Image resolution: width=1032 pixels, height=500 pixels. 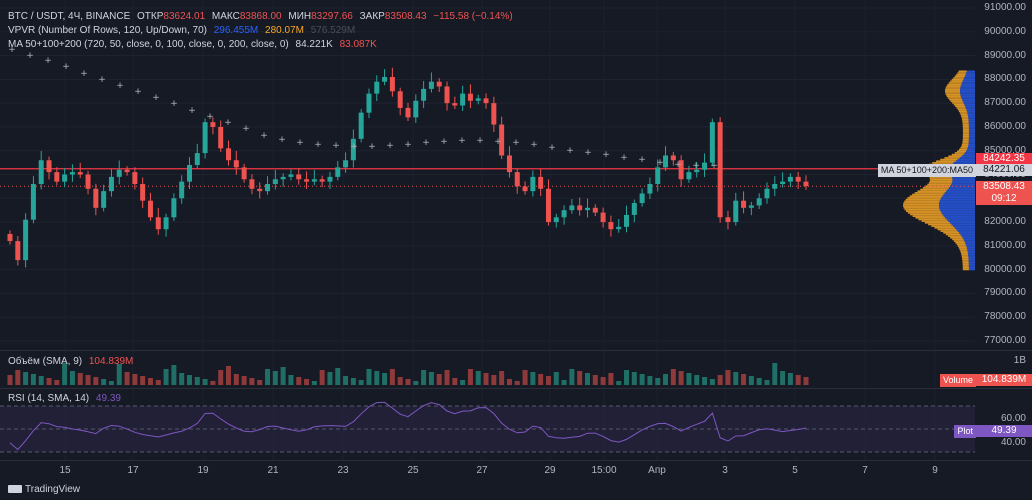 I want to click on time-tick: 29, so click(x=550, y=470).